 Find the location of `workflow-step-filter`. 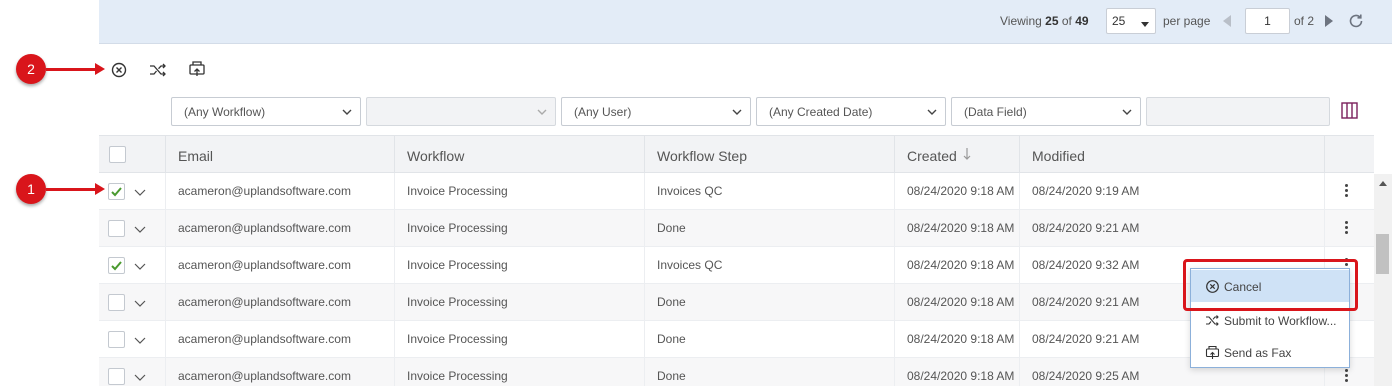

workflow-step-filter is located at coordinates (461, 111).